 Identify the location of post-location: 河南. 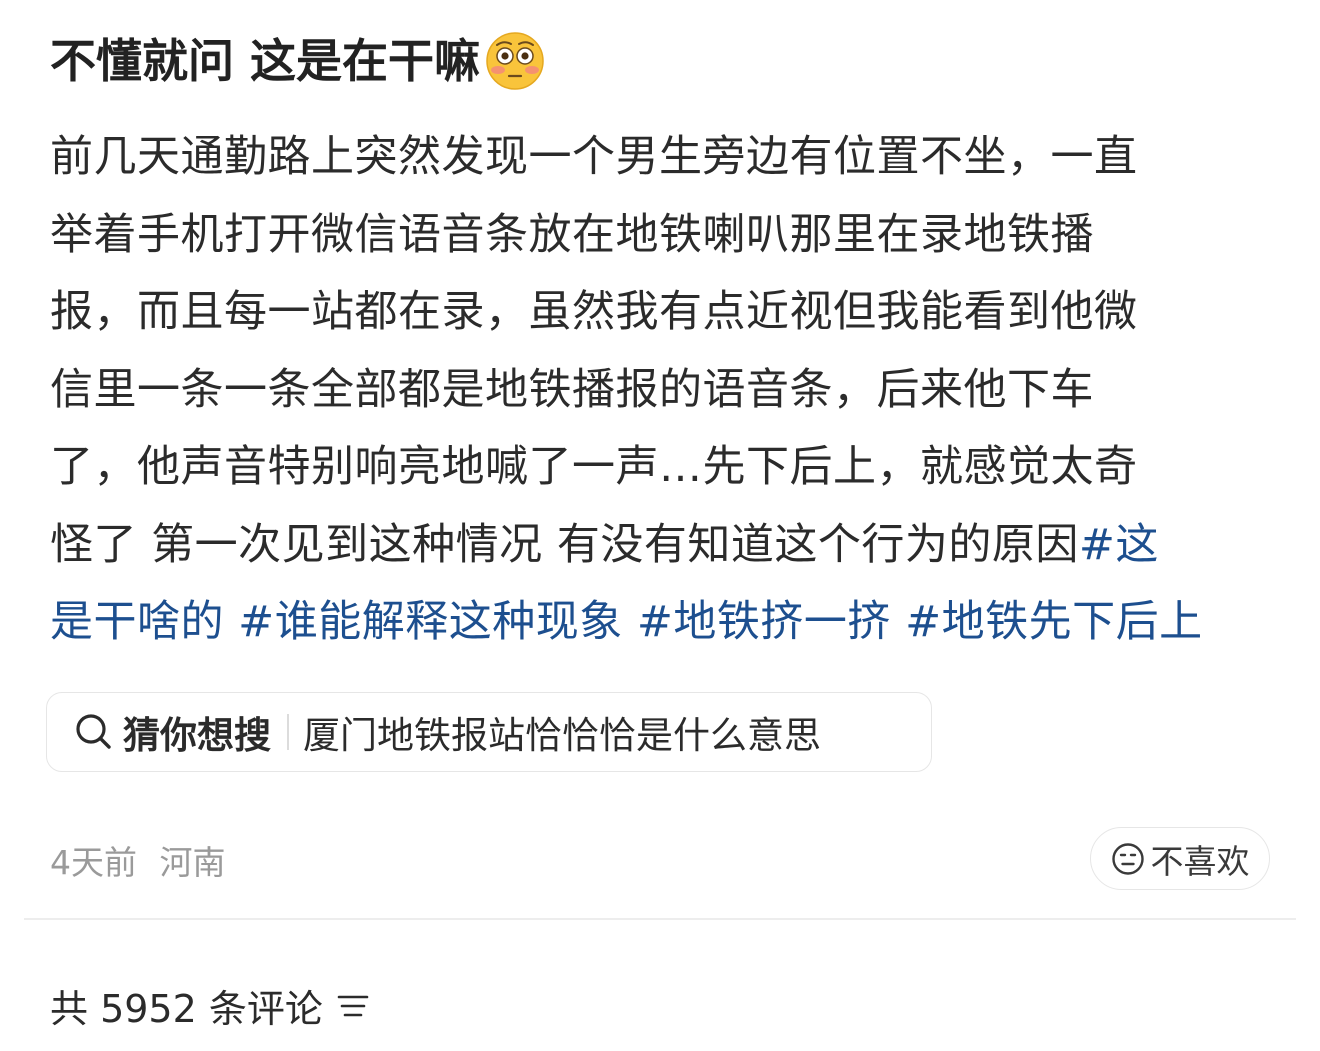
(192, 862).